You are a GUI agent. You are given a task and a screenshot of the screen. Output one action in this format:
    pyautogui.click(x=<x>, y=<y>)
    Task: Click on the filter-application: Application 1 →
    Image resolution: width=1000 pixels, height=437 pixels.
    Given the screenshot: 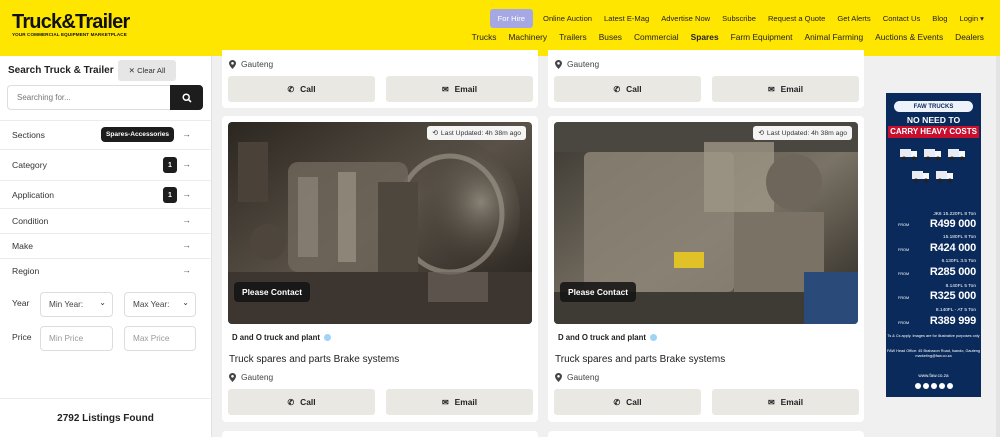 What is the action you would take?
    pyautogui.click(x=105, y=194)
    